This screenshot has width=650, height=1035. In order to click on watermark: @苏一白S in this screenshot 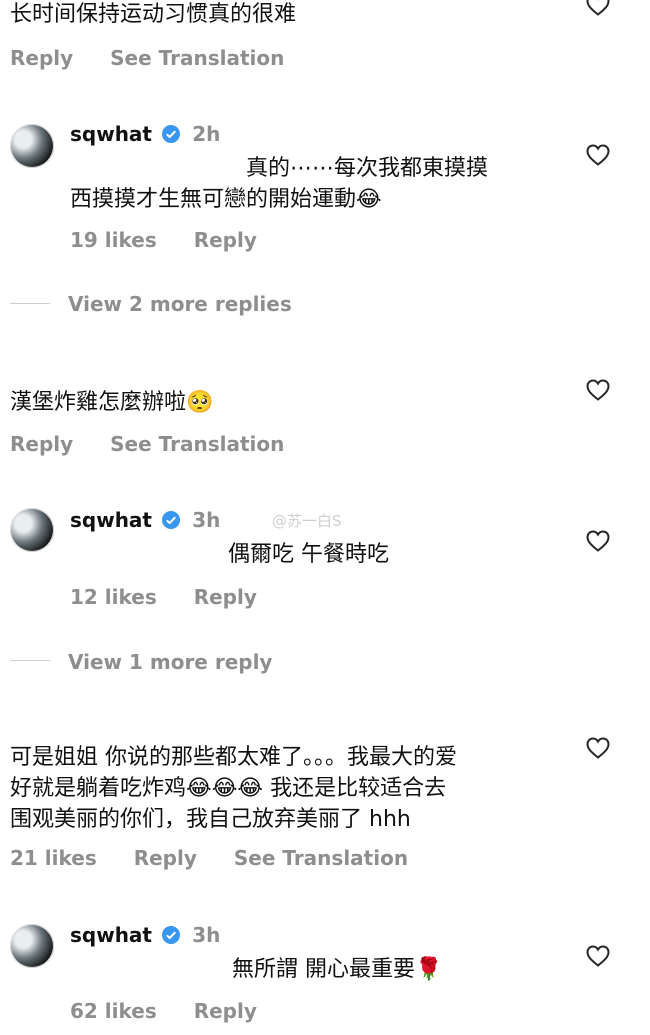, I will do `click(307, 521)`.